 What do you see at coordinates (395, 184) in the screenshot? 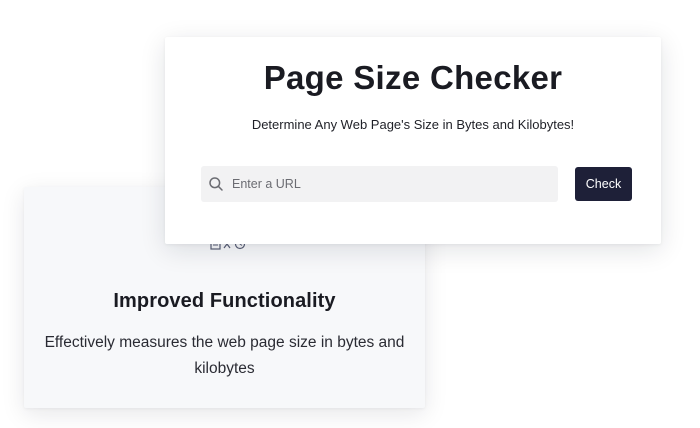
I see `url-input` at bounding box center [395, 184].